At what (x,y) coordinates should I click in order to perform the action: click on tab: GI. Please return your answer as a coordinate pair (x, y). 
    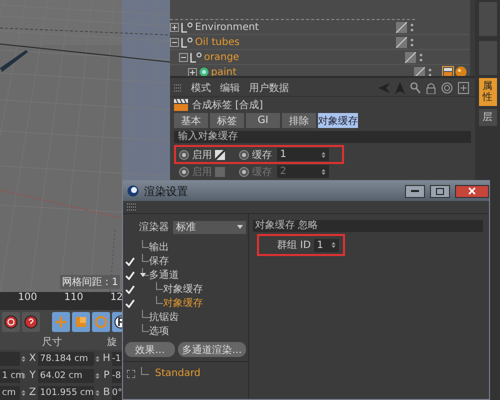
    Looking at the image, I should click on (263, 120).